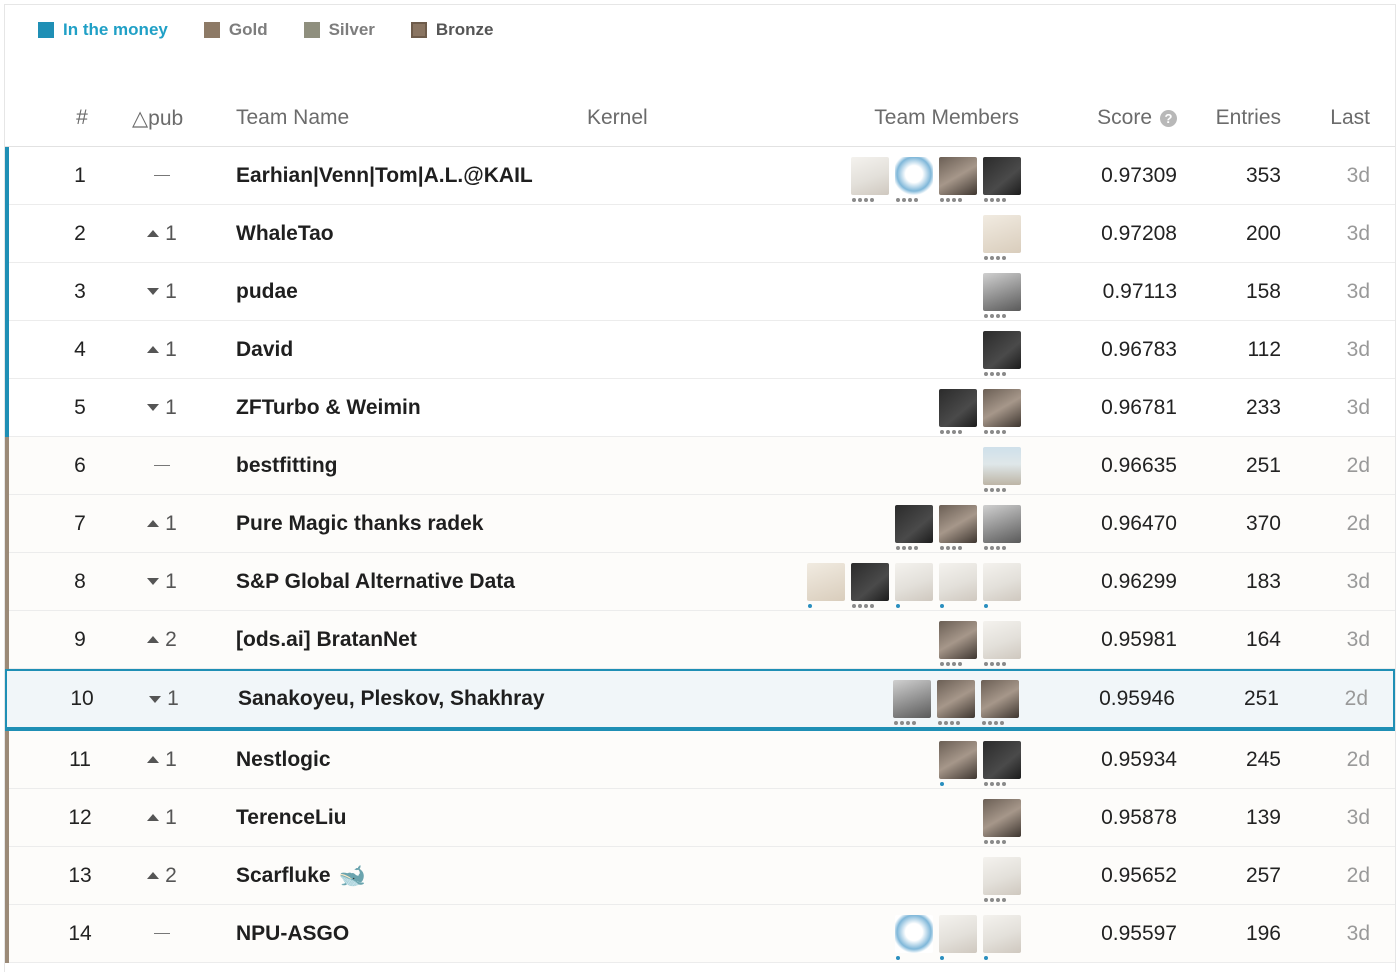 The height and width of the screenshot is (972, 1400). What do you see at coordinates (80, 523) in the screenshot?
I see `rank-cell: 7` at bounding box center [80, 523].